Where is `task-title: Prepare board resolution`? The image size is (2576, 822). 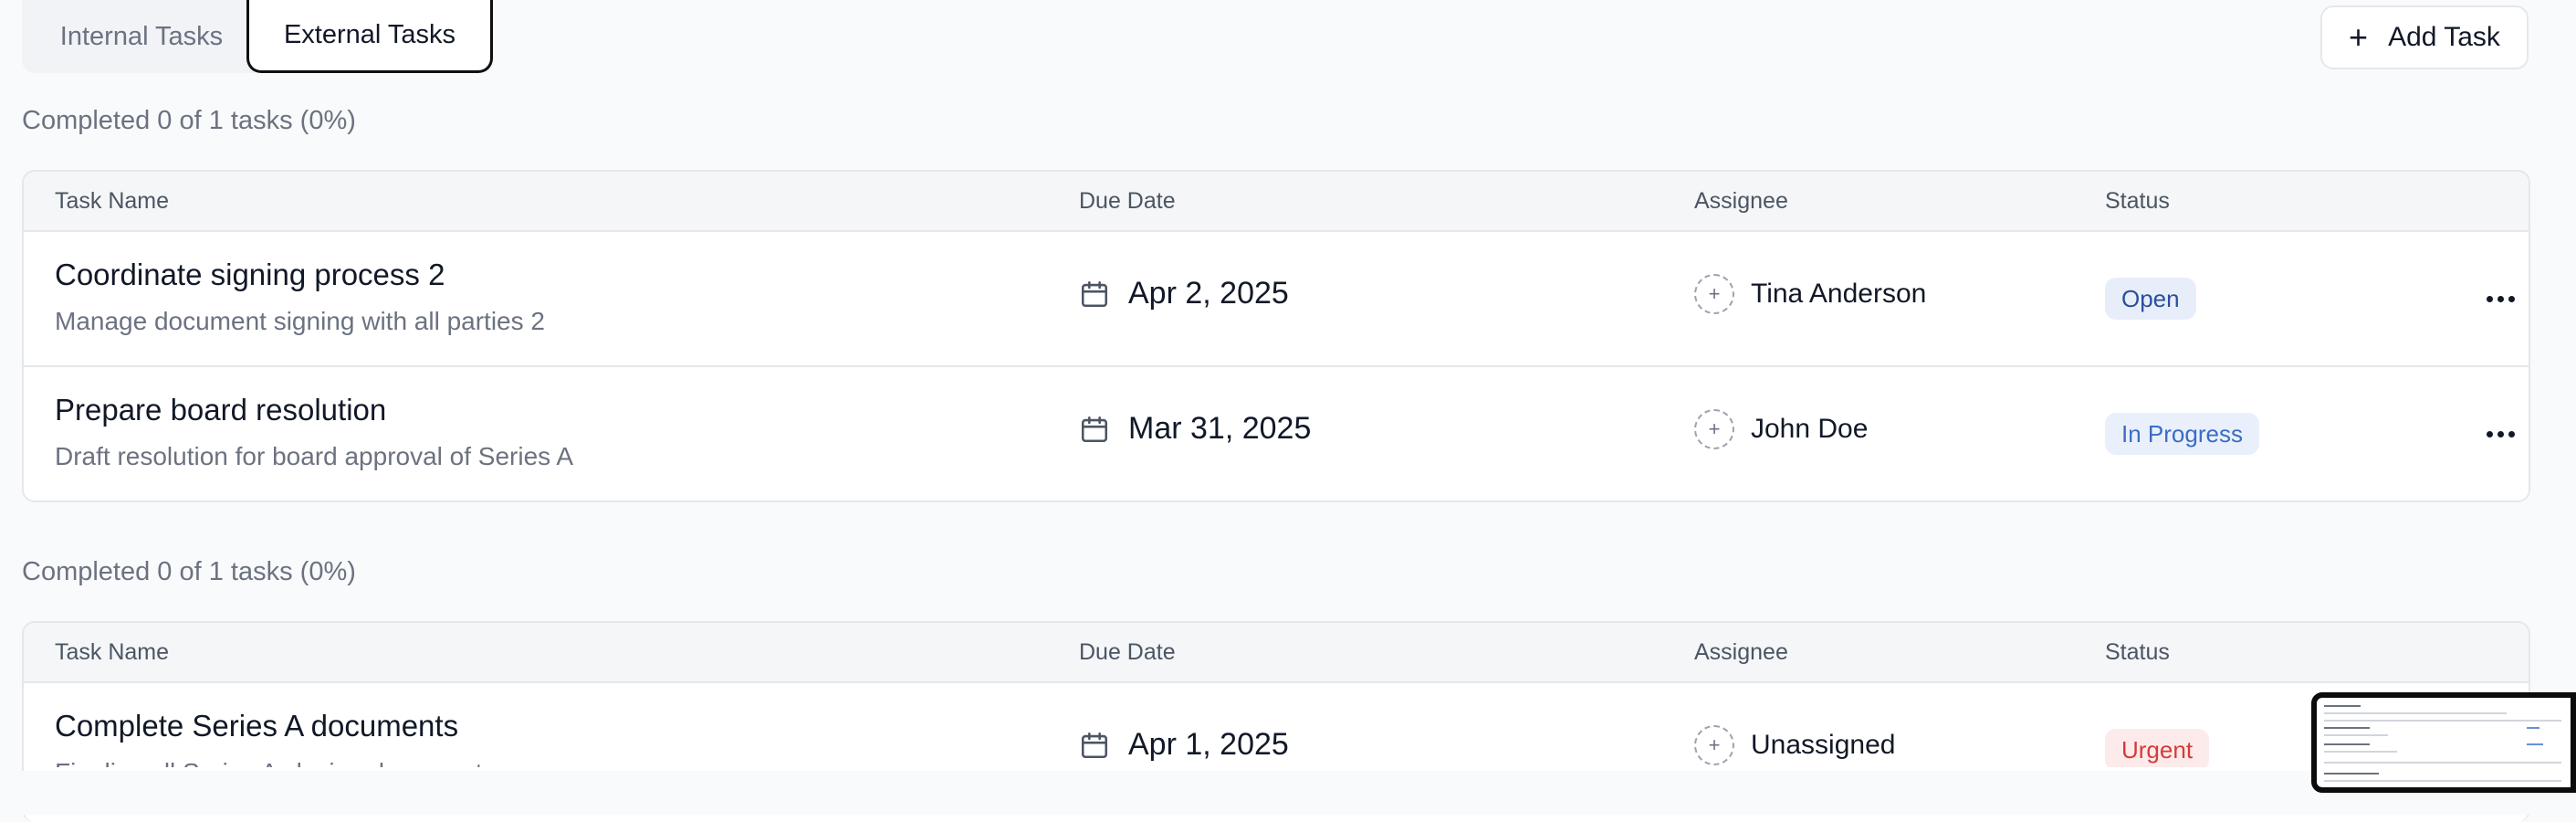 task-title: Prepare board resolution is located at coordinates (221, 410).